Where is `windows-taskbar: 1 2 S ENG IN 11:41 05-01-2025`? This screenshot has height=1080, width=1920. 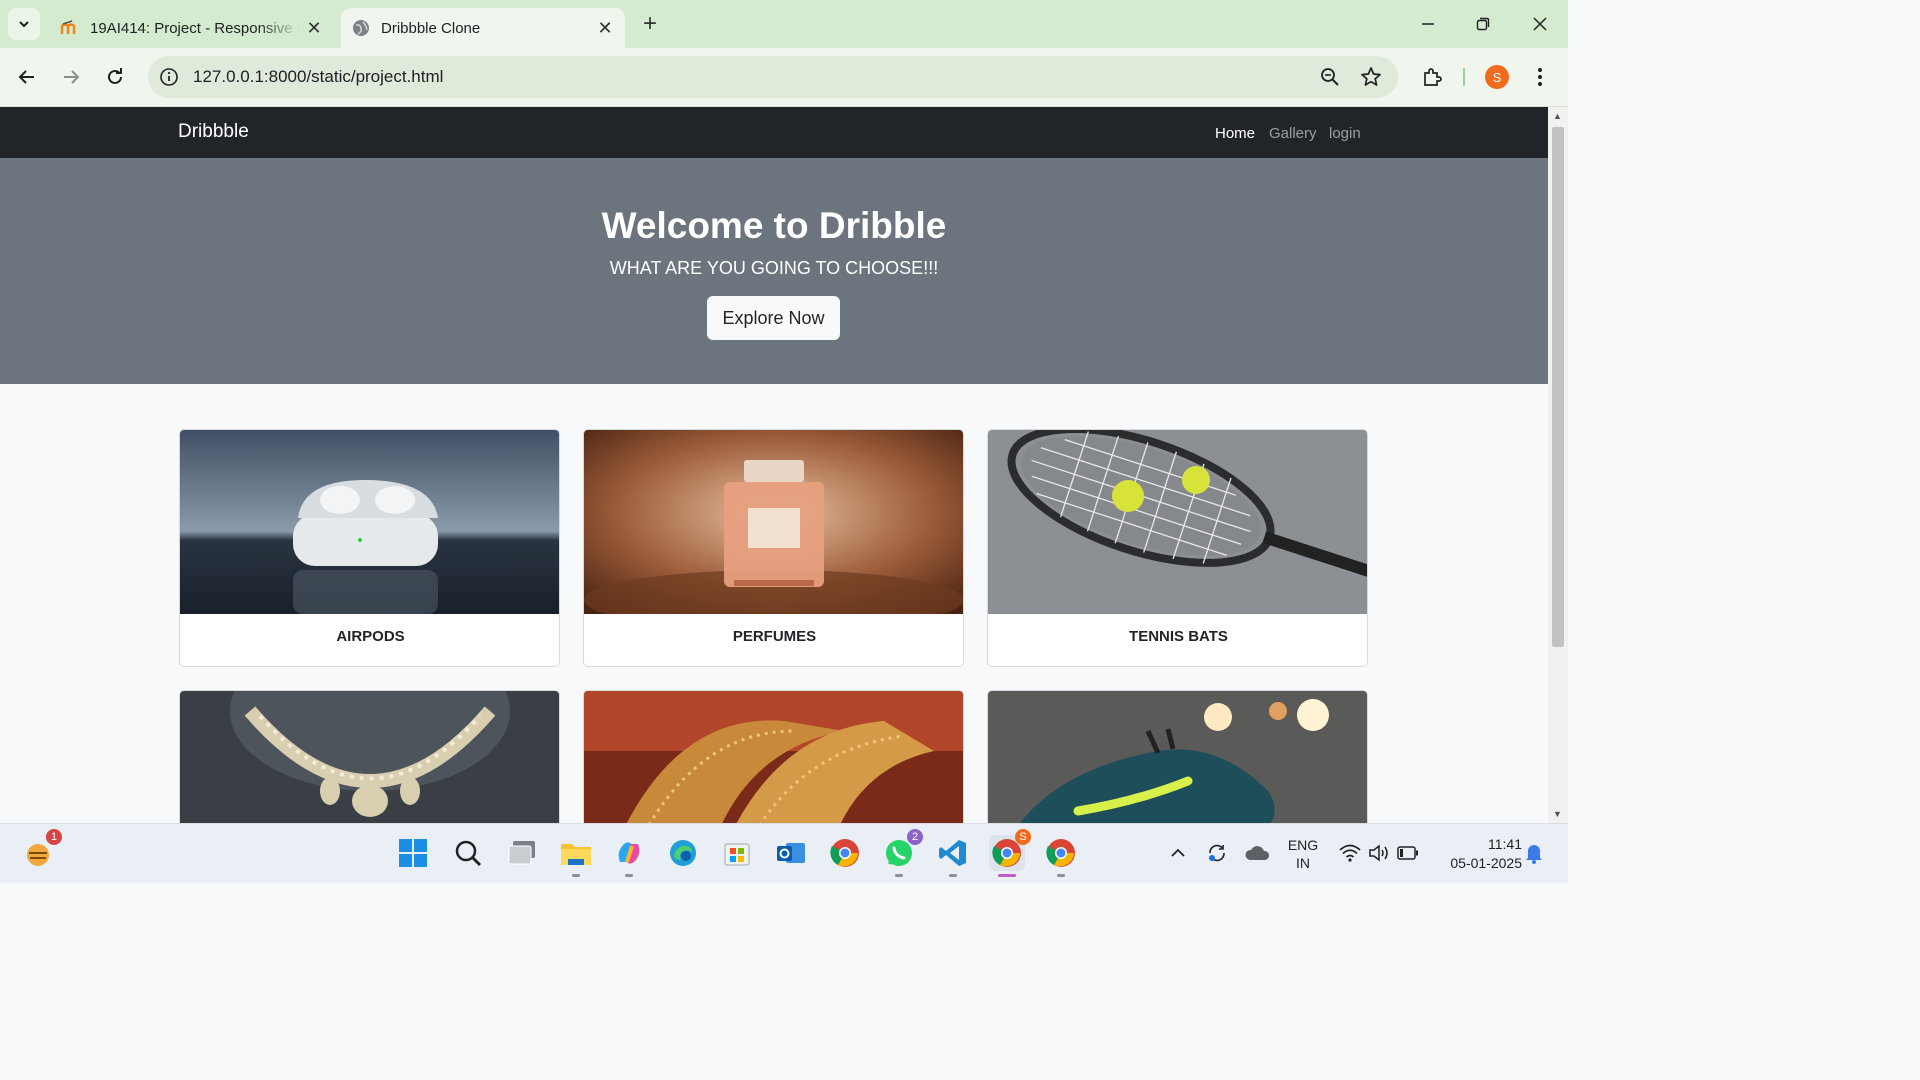 windows-taskbar: 1 2 S ENG IN 11:41 05-01-2025 is located at coordinates (784, 853).